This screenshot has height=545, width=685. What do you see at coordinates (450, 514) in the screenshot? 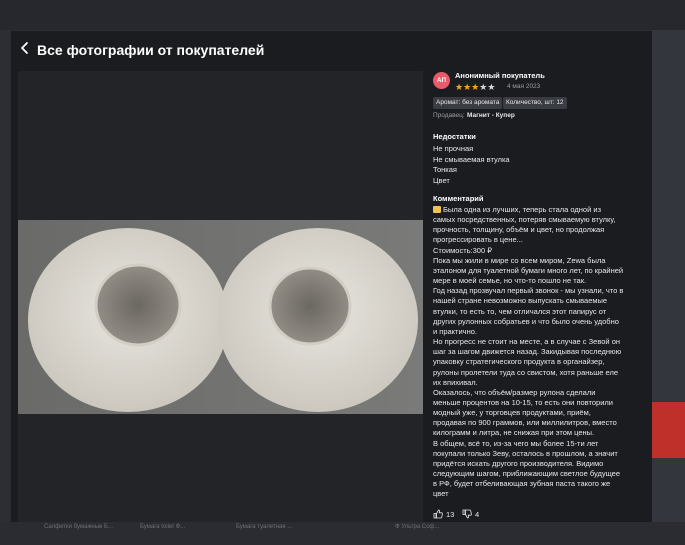
I see `like-count: 13` at bounding box center [450, 514].